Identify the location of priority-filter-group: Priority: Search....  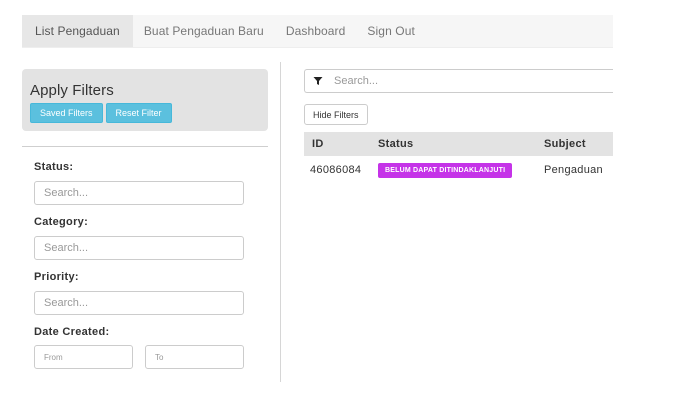
(139, 293).